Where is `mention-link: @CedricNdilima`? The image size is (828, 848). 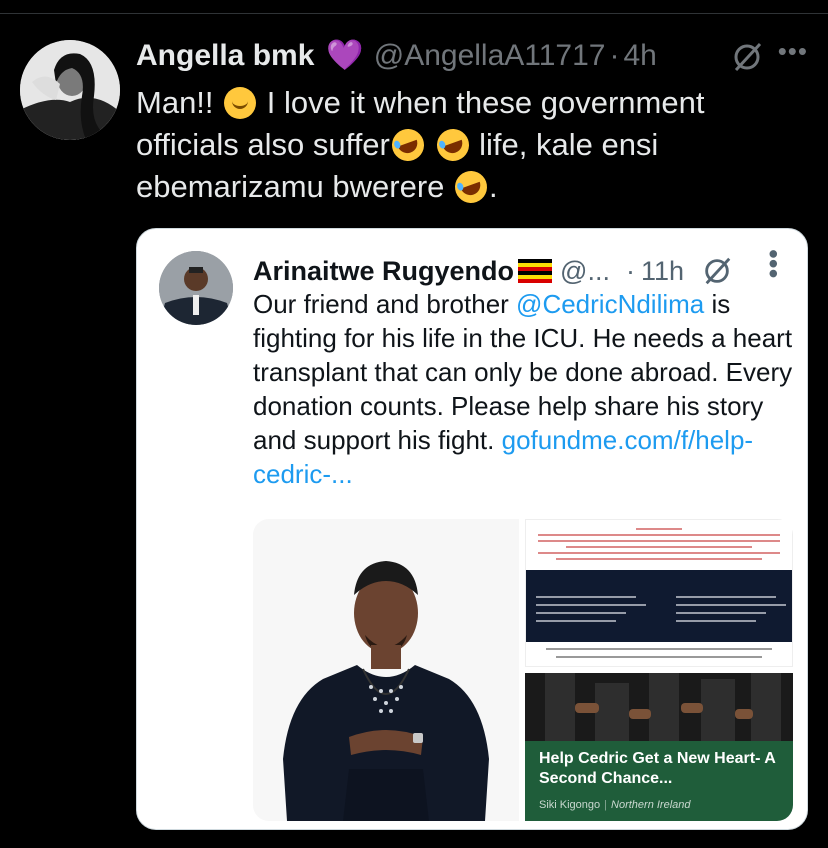 mention-link: @CedricNdilima is located at coordinates (610, 304).